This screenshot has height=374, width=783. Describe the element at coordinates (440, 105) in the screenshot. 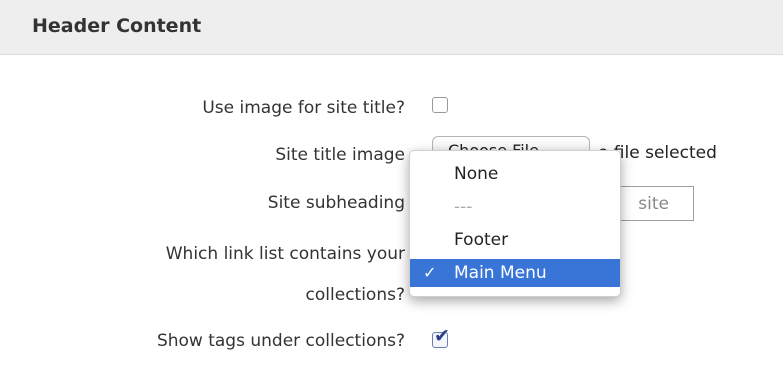

I see `use-image-checkbox` at that location.